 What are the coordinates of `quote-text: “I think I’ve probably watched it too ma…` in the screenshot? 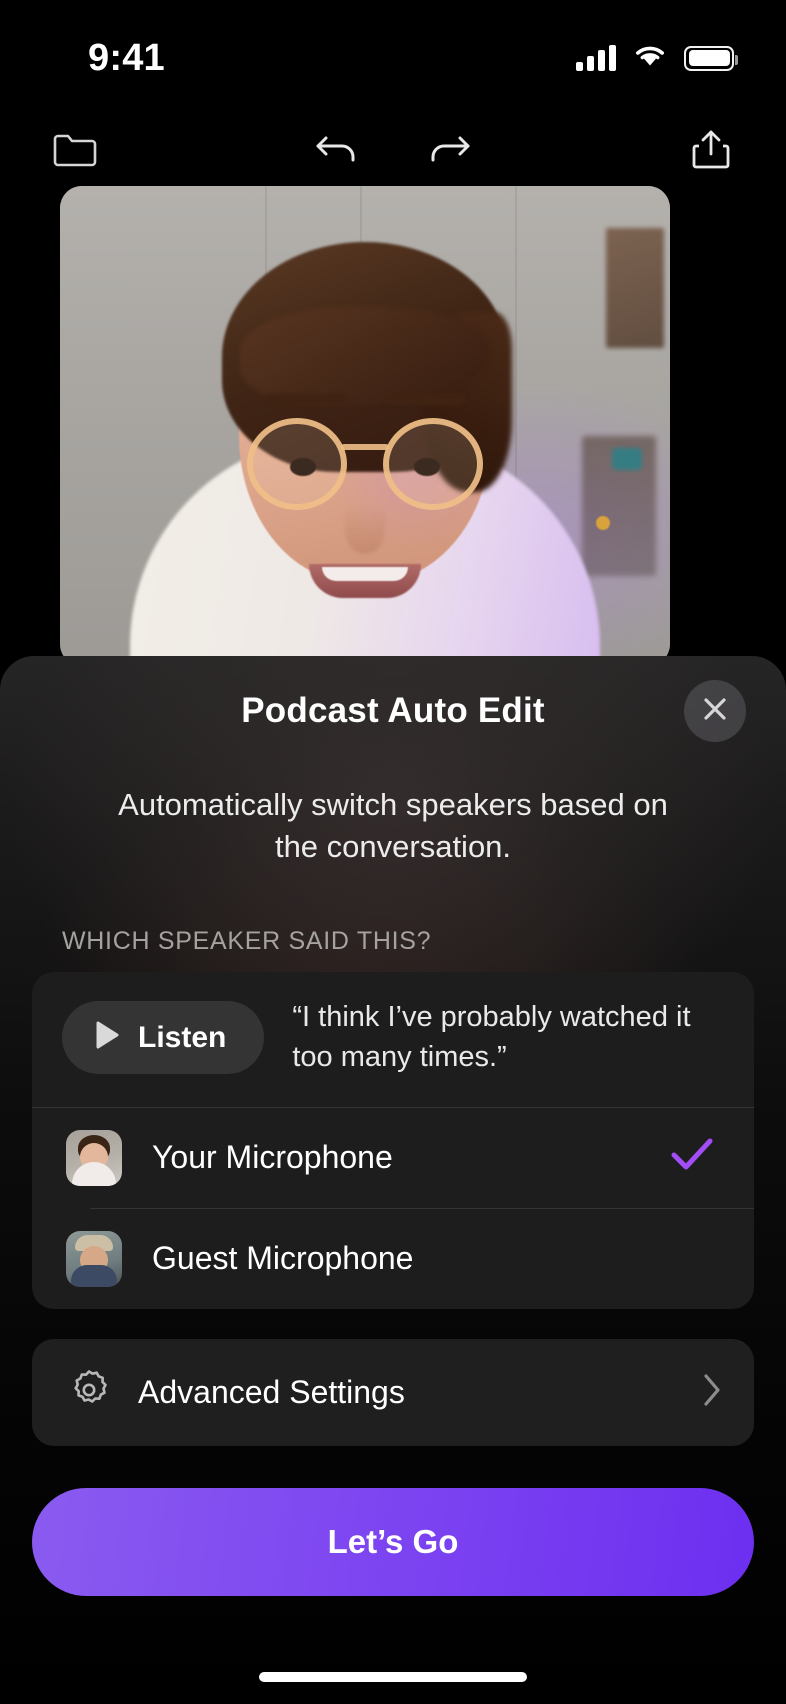 It's located at (491, 1037).